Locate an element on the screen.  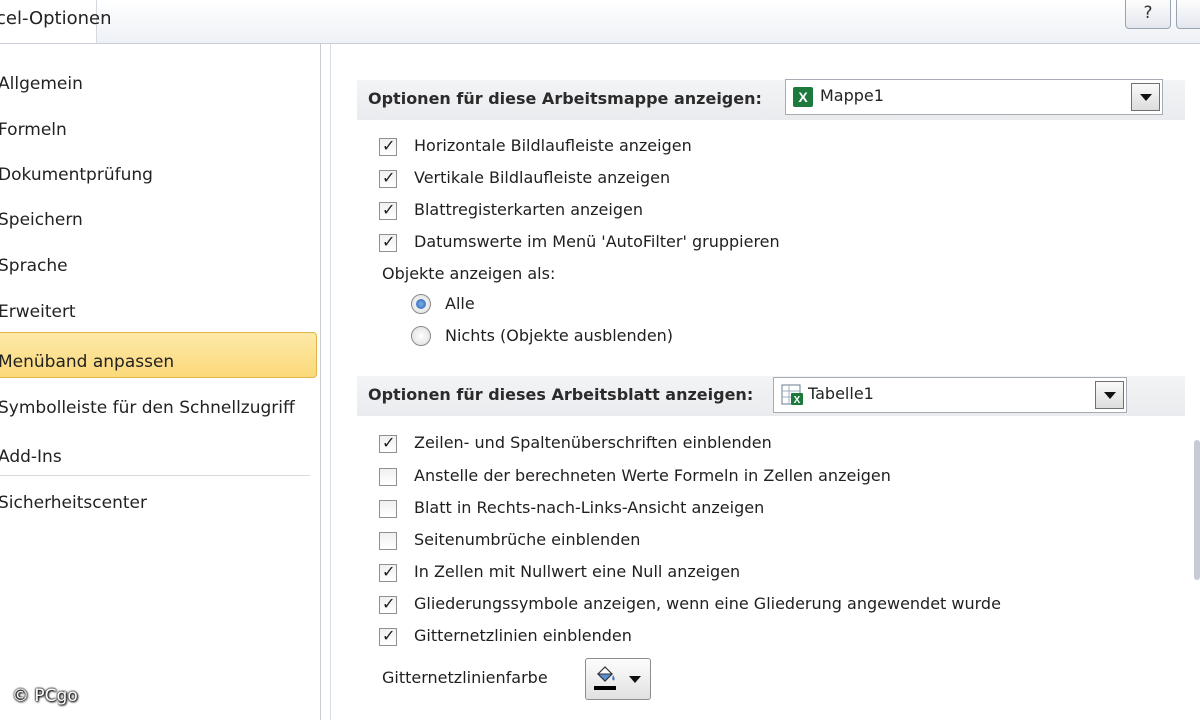
workbook-select: X Mappe1 is located at coordinates (974, 97).